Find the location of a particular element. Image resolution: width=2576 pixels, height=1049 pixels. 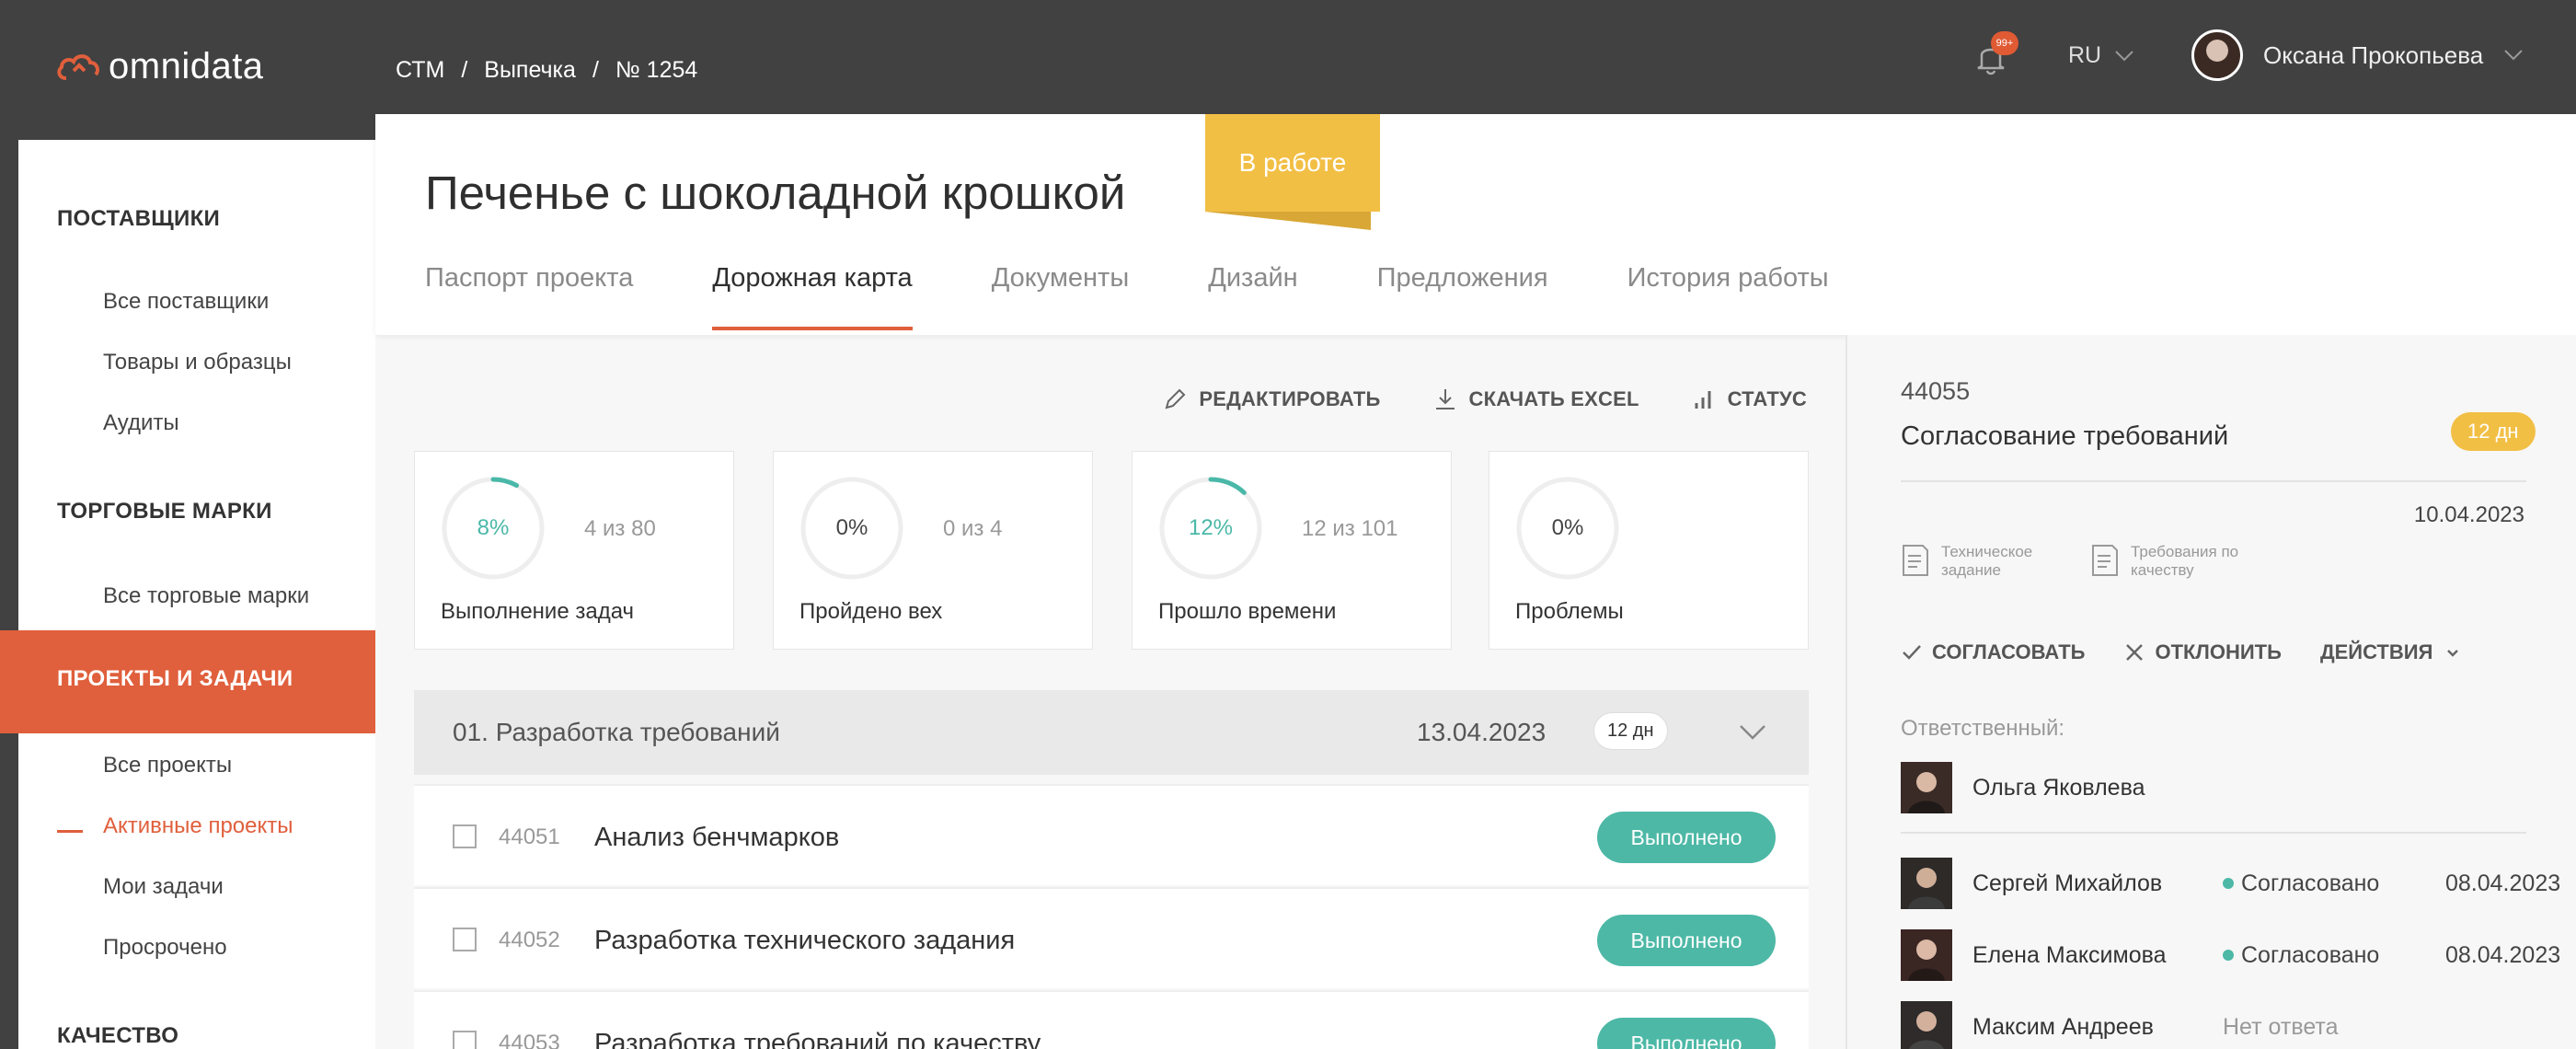

tab-design: Дизайн is located at coordinates (1252, 296).